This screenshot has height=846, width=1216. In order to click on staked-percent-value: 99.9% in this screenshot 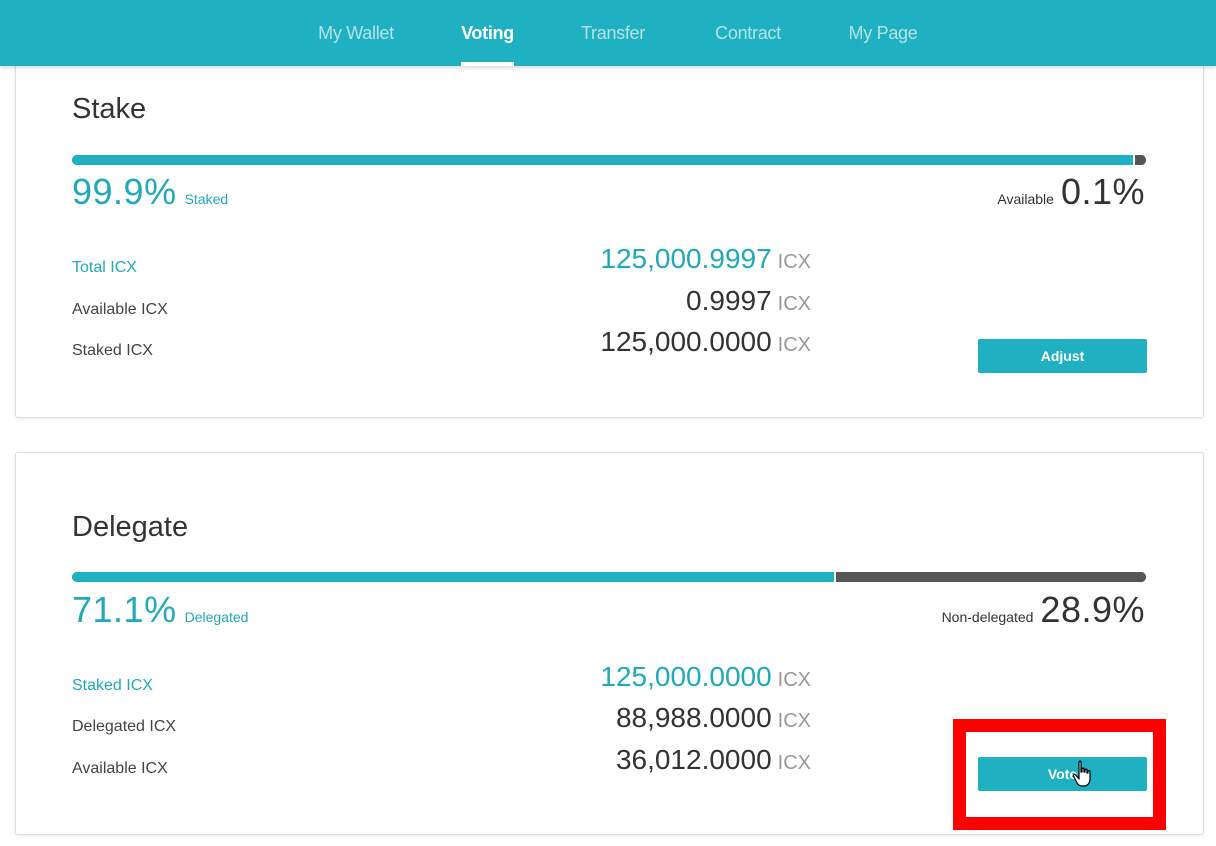, I will do `click(124, 191)`.